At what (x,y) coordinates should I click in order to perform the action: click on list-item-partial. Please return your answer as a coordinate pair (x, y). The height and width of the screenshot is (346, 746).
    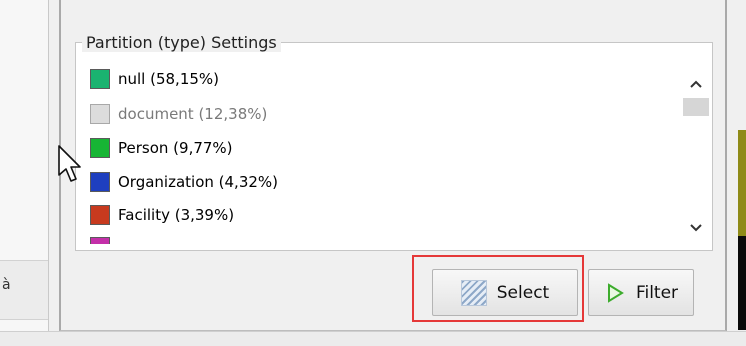
    Looking at the image, I should click on (104, 239).